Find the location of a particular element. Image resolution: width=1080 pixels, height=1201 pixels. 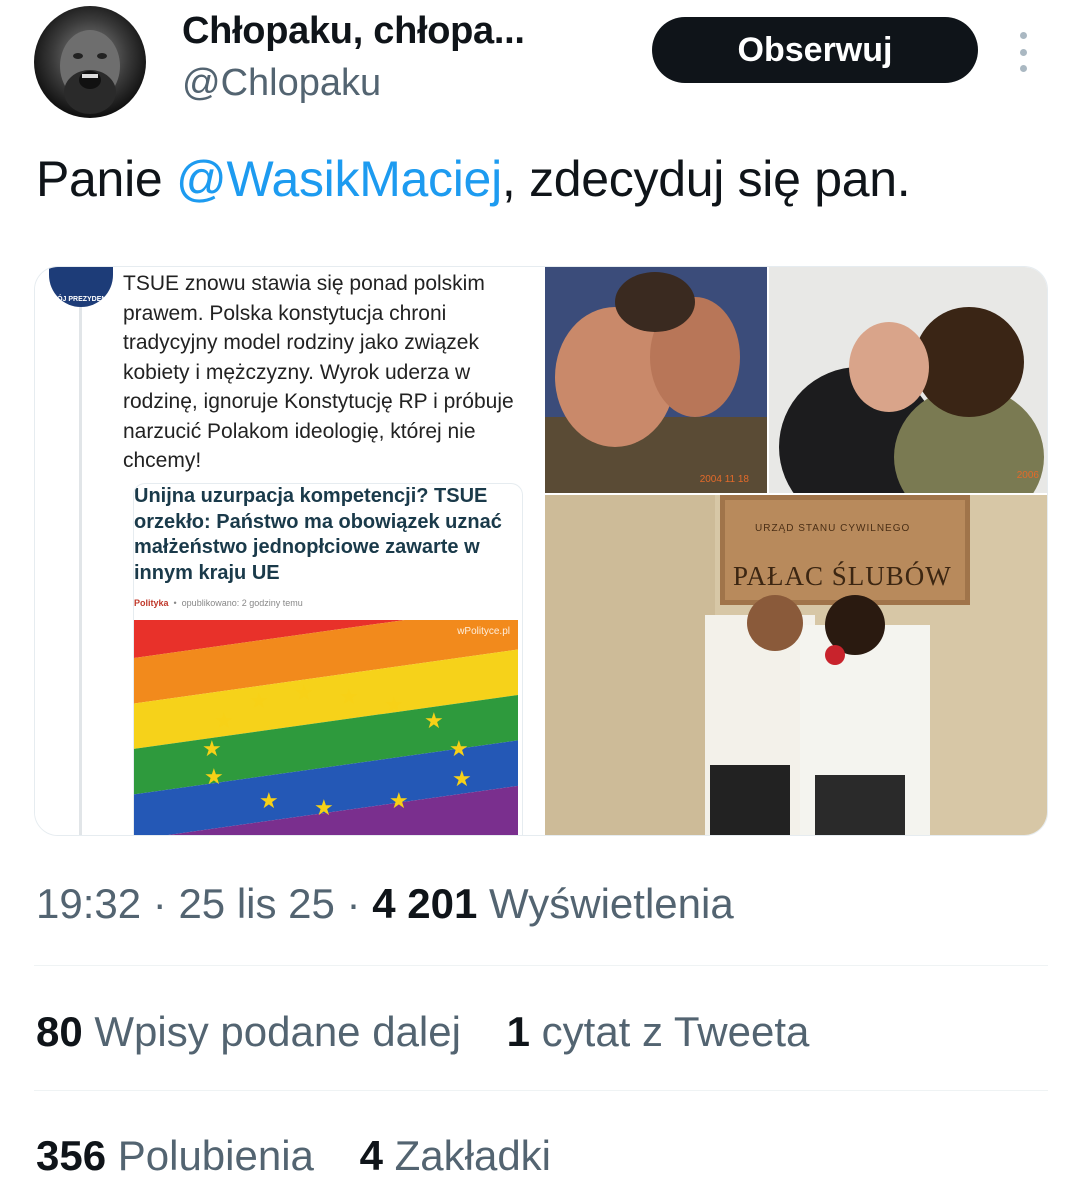

retweets-label: Wpisy podane dalej is located at coordinates (277, 1031).